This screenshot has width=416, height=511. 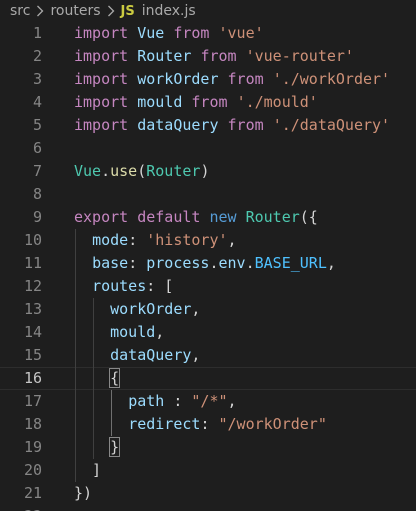 I want to click on line-text: base: process.env.BASE_URL,, so click(x=205, y=263).